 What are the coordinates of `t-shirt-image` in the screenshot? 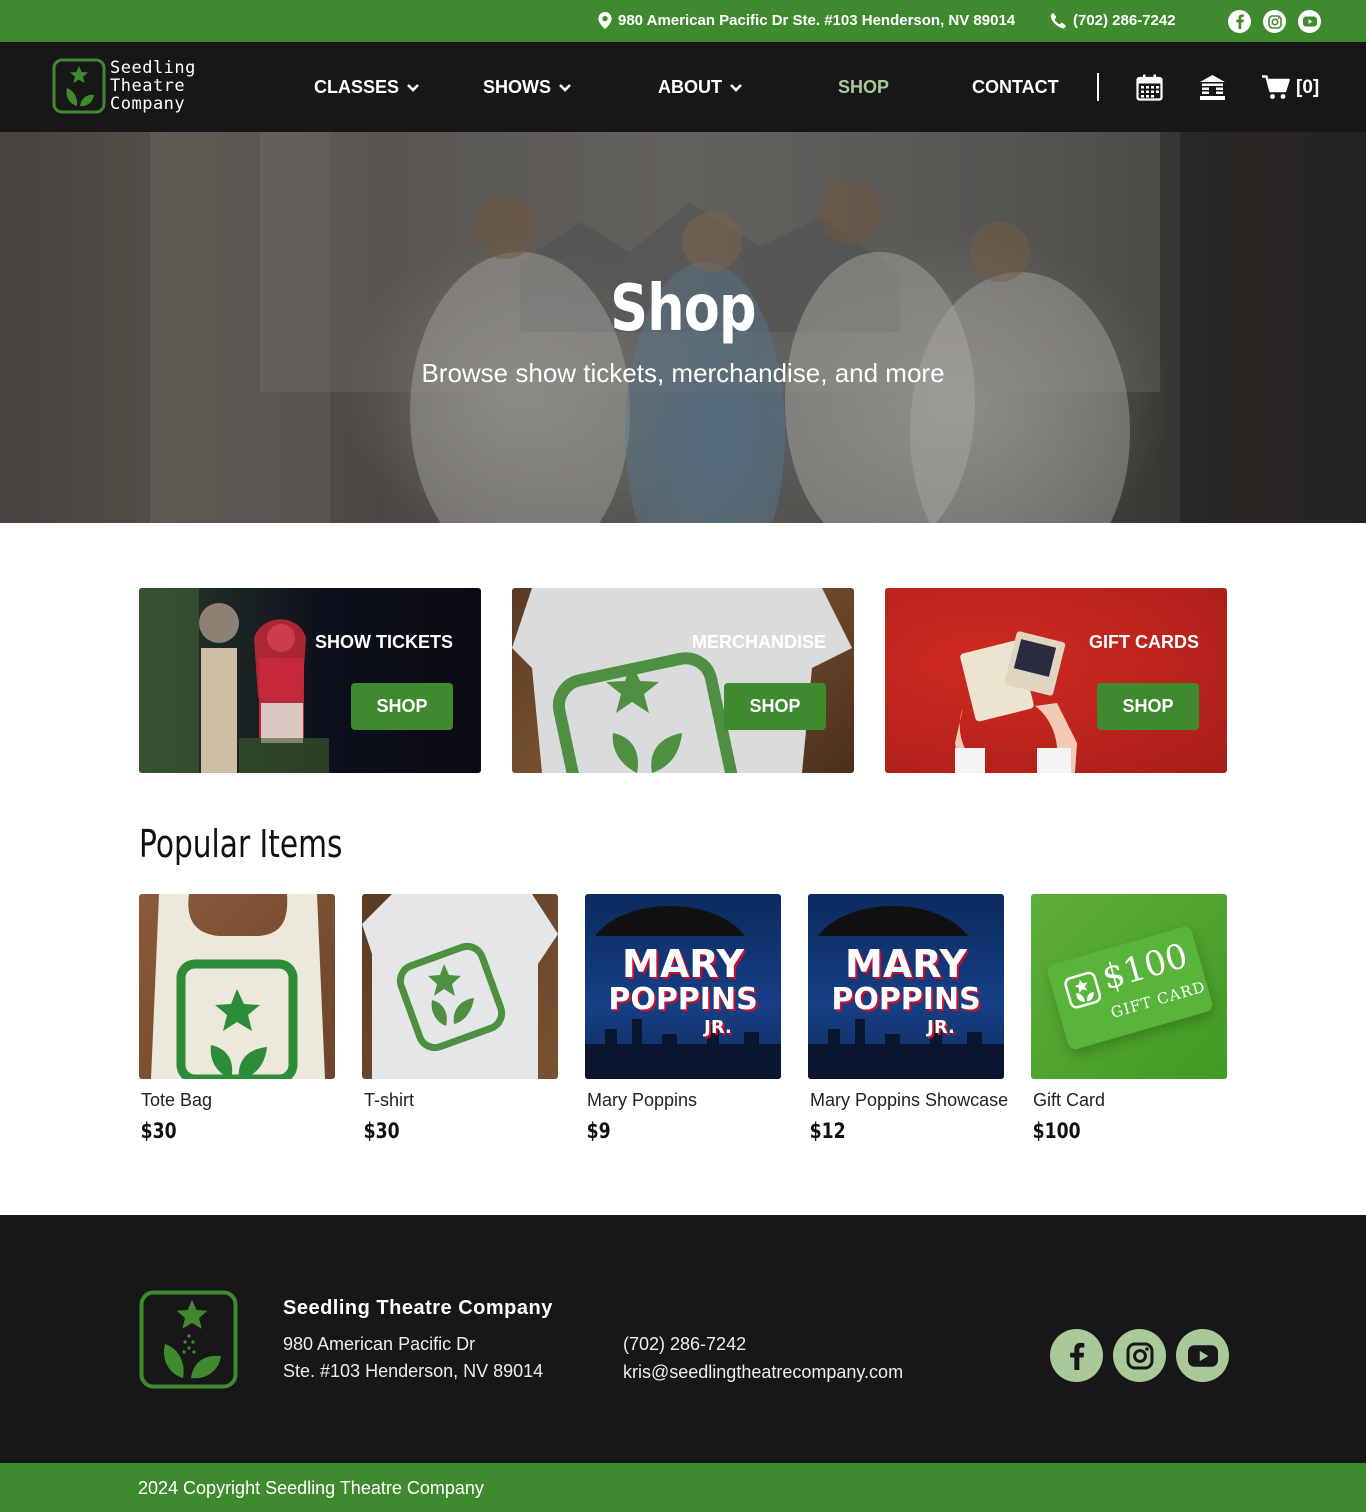 It's located at (460, 986).